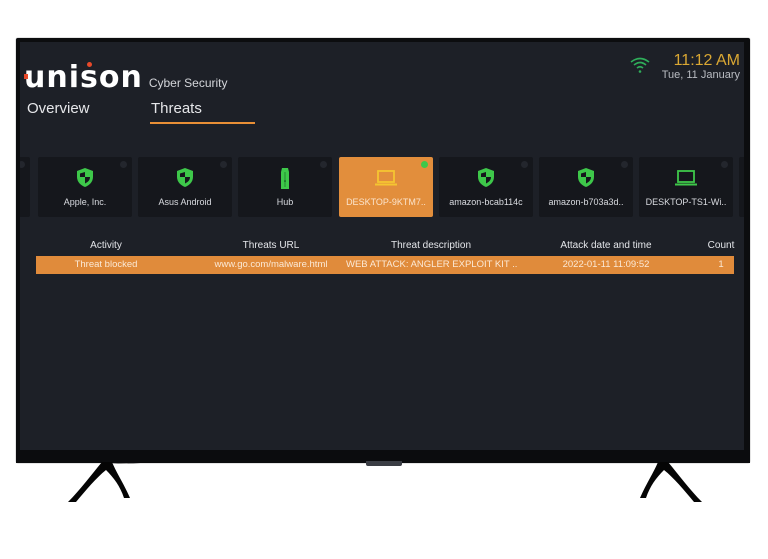 Image resolution: width=768 pixels, height=559 pixels. I want to click on cell-threats-url: www.go.com/malware.html, so click(271, 264).